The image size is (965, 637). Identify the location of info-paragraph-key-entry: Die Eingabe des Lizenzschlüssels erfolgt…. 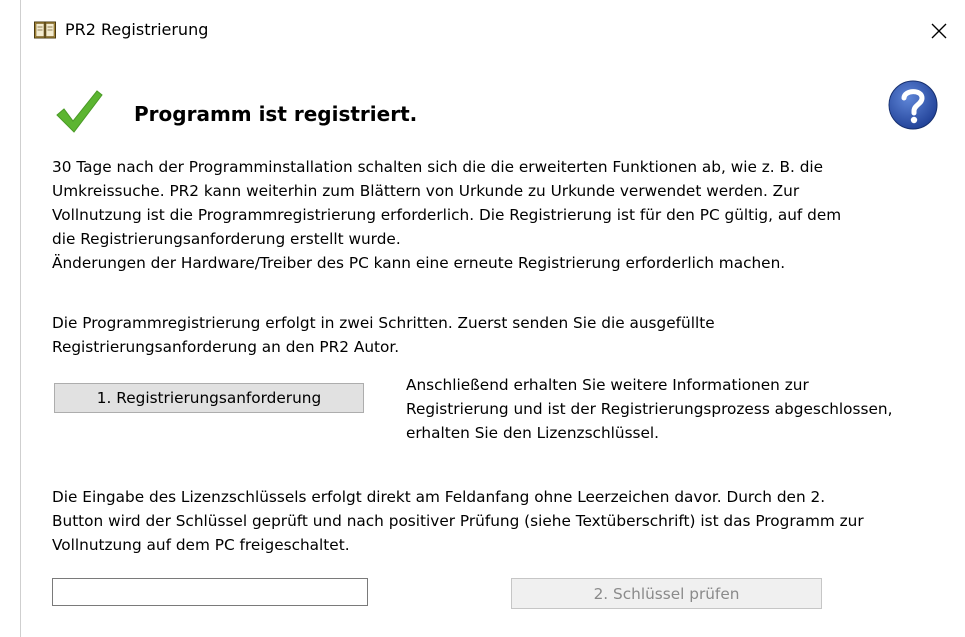
(458, 521).